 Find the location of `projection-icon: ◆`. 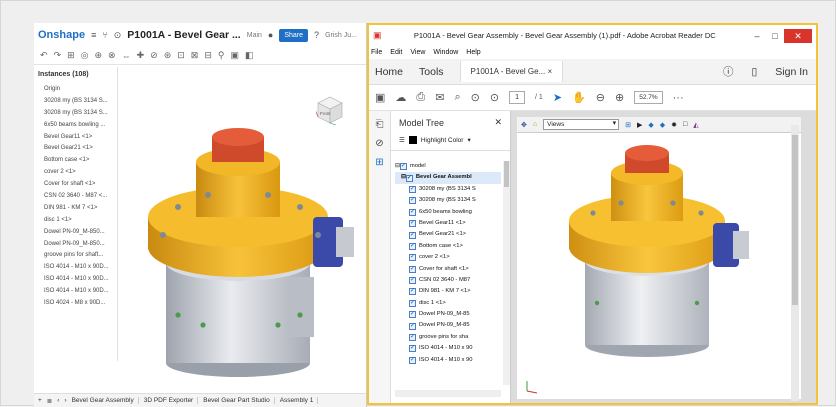

projection-icon: ◆ is located at coordinates (650, 125).